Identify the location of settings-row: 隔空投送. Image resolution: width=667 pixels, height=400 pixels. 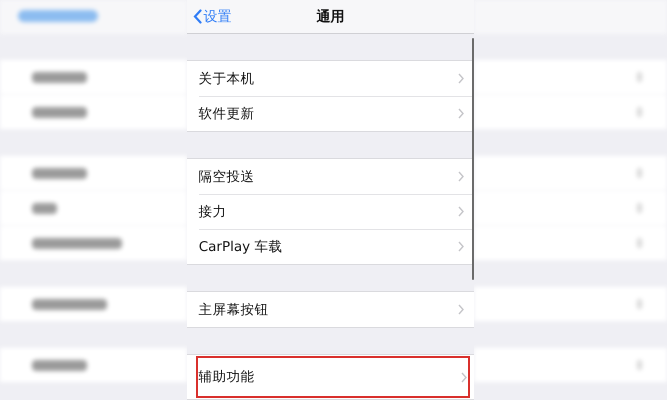
(330, 176).